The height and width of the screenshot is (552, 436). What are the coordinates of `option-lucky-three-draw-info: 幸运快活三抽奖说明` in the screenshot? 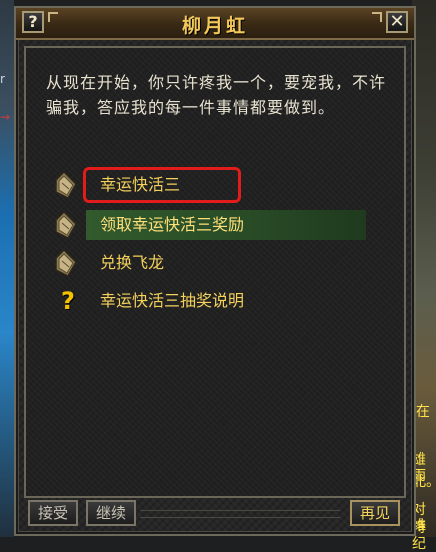 It's located at (226, 301).